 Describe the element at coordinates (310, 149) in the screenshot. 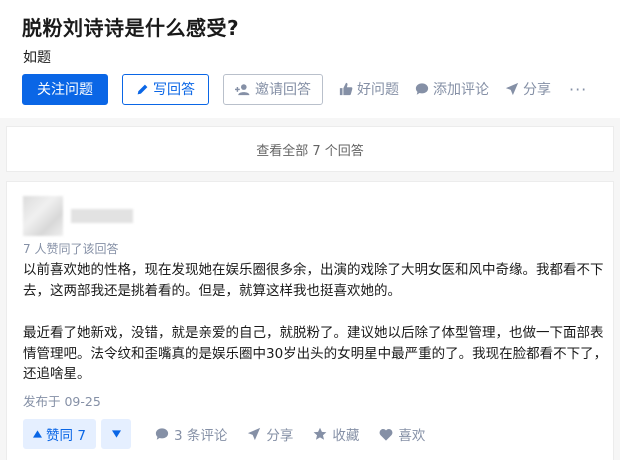

I see `view-all-answers-link: 查看全部 7 个回答` at that location.